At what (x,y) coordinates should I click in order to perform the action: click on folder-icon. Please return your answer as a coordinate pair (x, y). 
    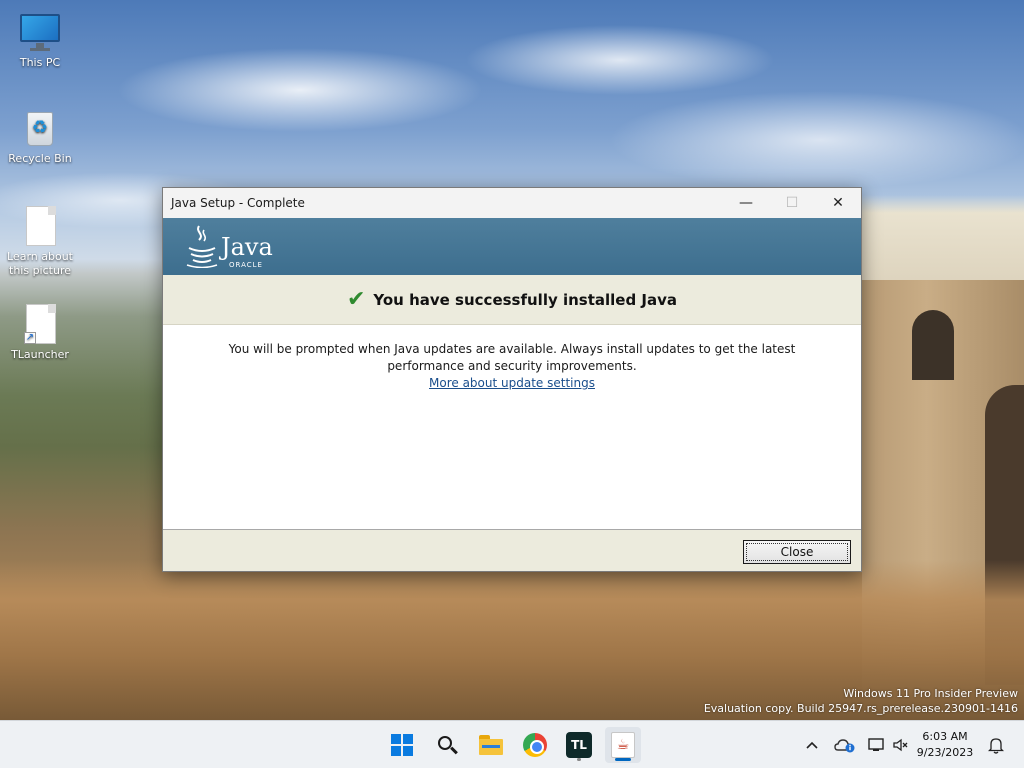
    Looking at the image, I should click on (491, 745).